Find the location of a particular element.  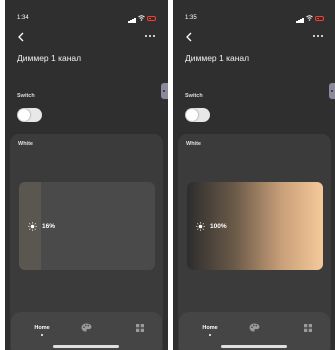

status-bar: 1:35 is located at coordinates (254, 12).